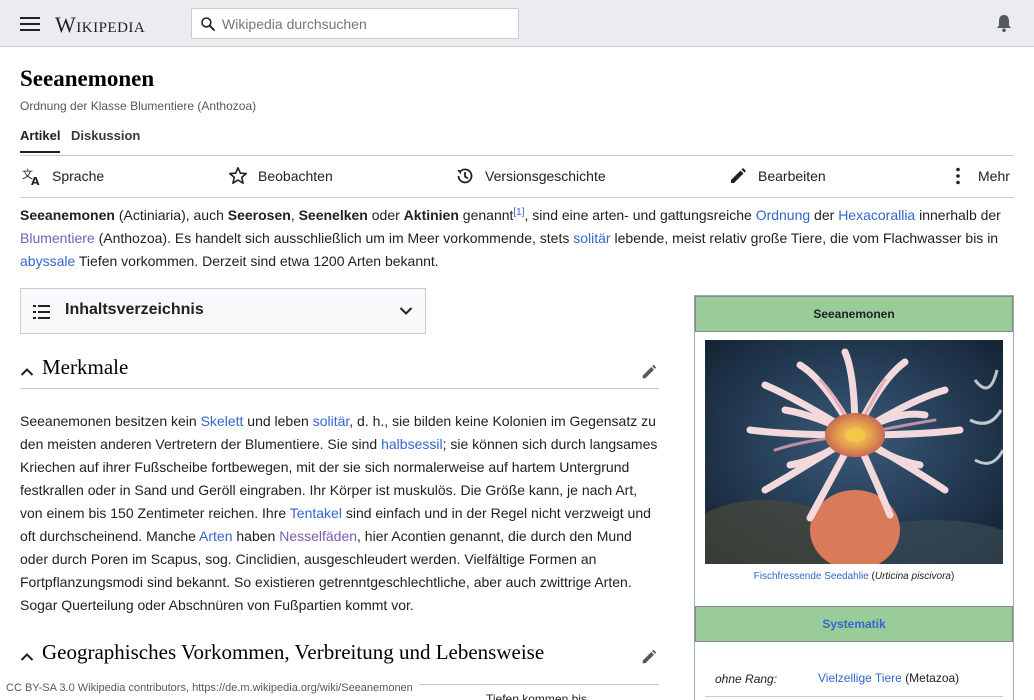  I want to click on text: oder, so click(385, 215).